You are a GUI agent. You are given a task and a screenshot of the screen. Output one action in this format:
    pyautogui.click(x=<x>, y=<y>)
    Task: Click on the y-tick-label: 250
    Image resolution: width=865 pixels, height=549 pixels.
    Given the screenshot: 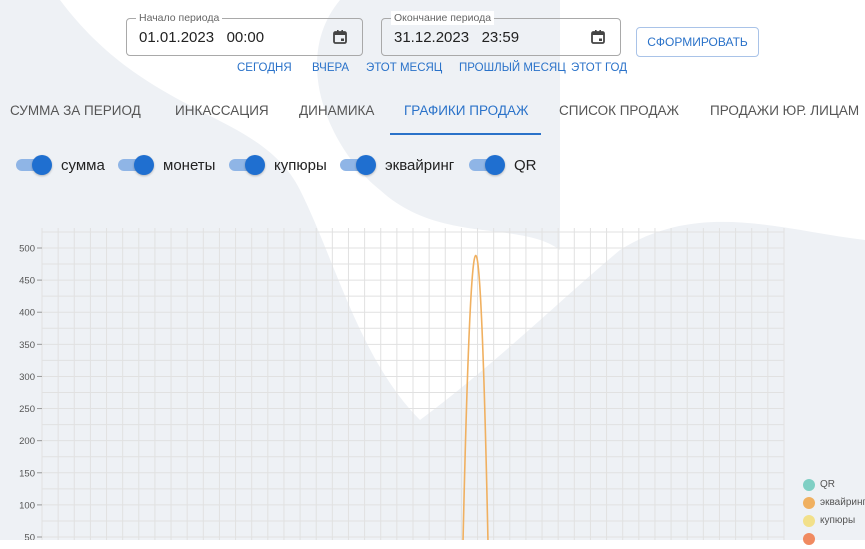 What is the action you would take?
    pyautogui.click(x=27, y=409)
    